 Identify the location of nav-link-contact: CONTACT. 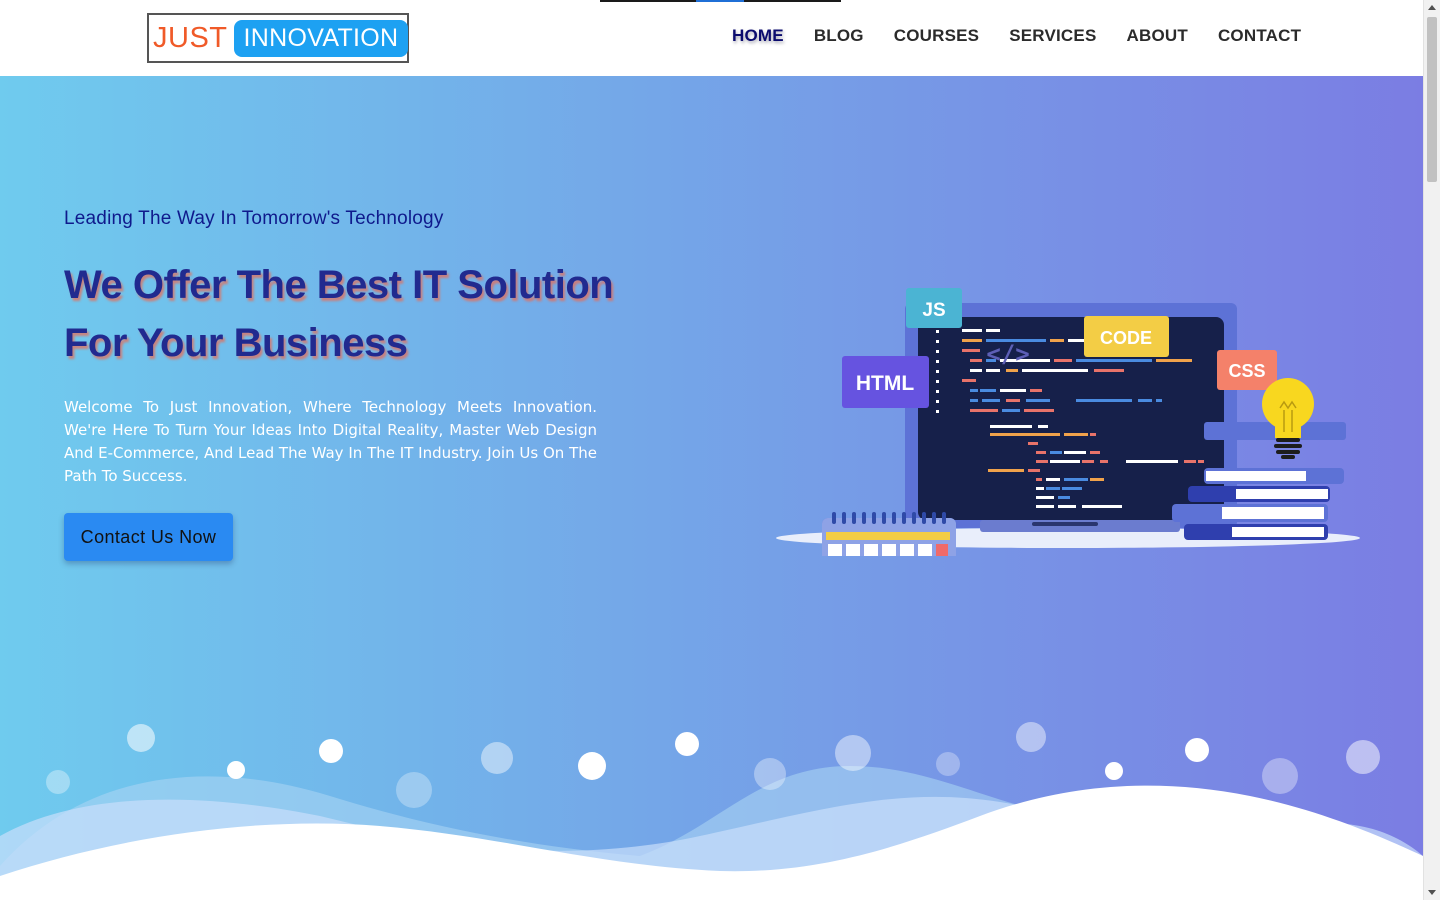
(1259, 36).